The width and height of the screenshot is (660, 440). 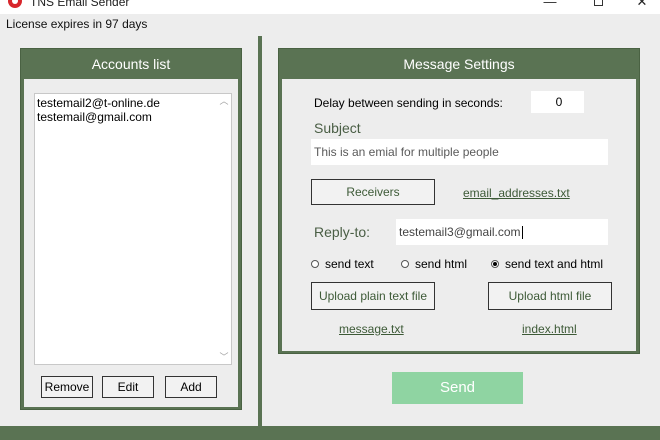 I want to click on send-button: Send, so click(x=457, y=388).